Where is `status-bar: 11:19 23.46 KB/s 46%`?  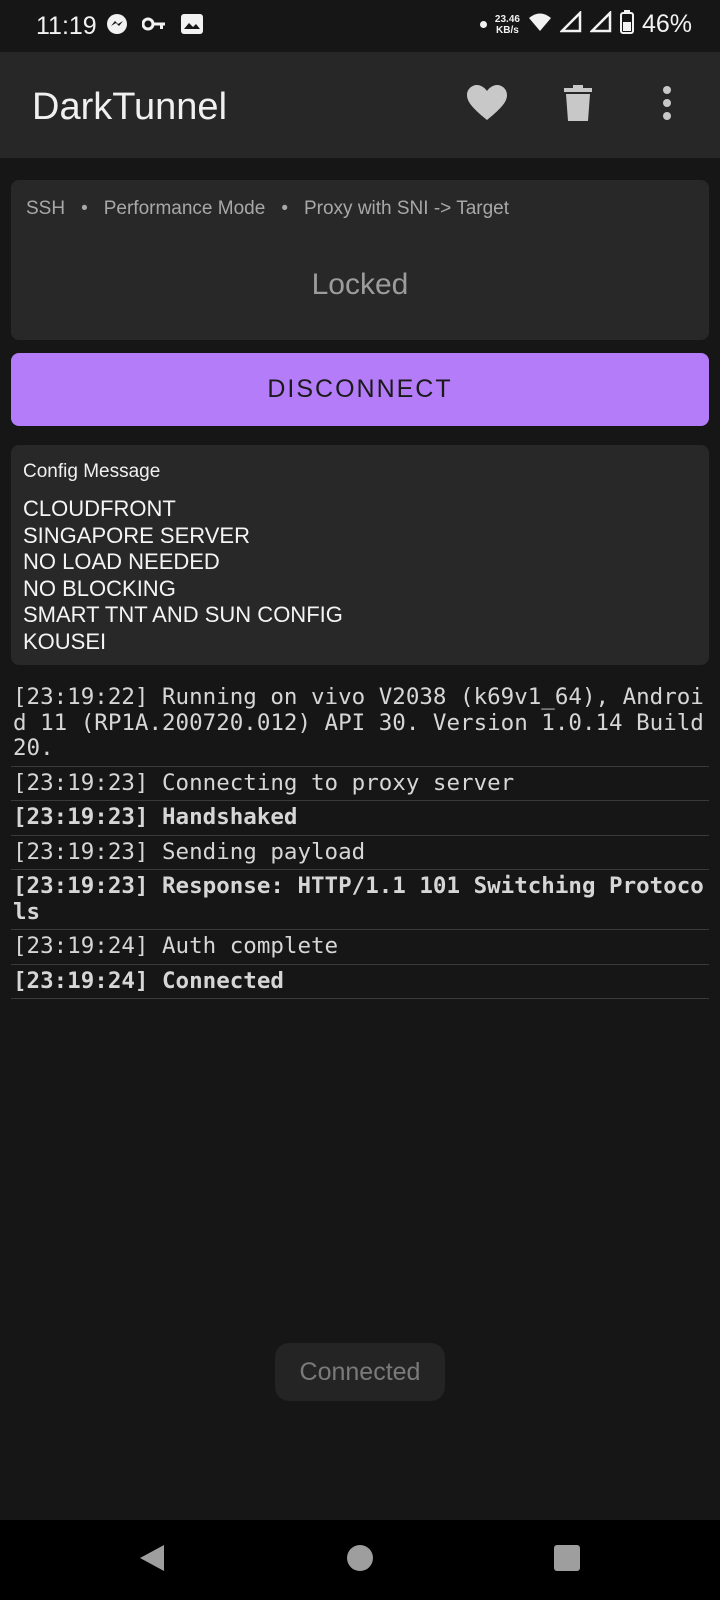
status-bar: 11:19 23.46 KB/s 46% is located at coordinates (360, 26).